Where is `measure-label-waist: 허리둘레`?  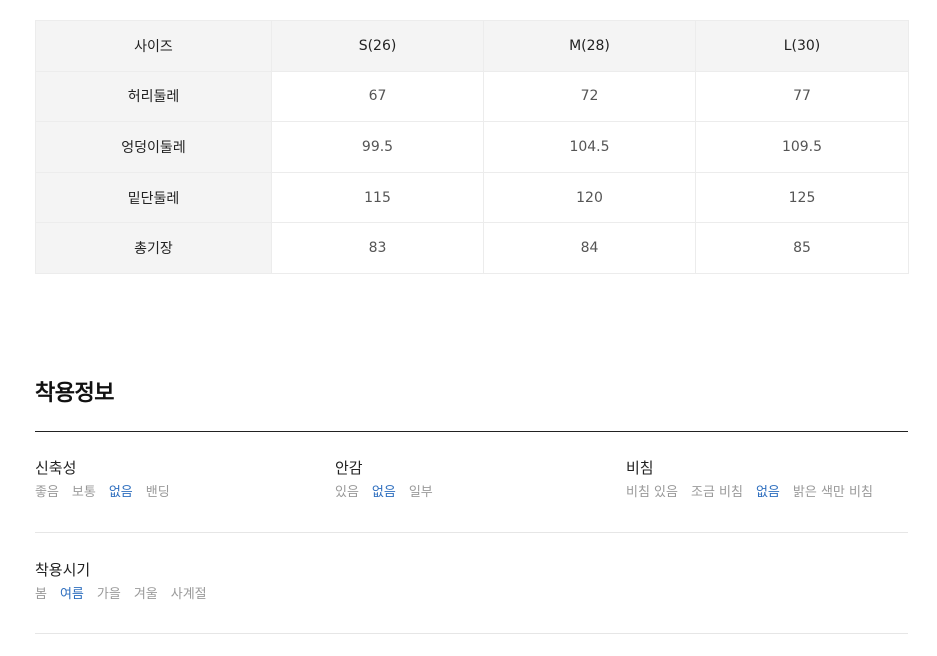 measure-label-waist: 허리둘레 is located at coordinates (153, 96).